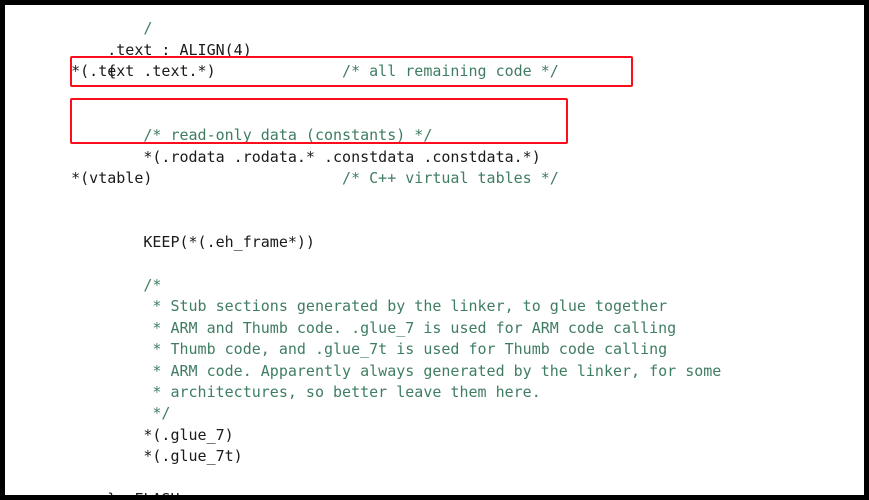 The image size is (869, 500). I want to click on code-line-text: .text : ALIGN(4), so click(179, 49).